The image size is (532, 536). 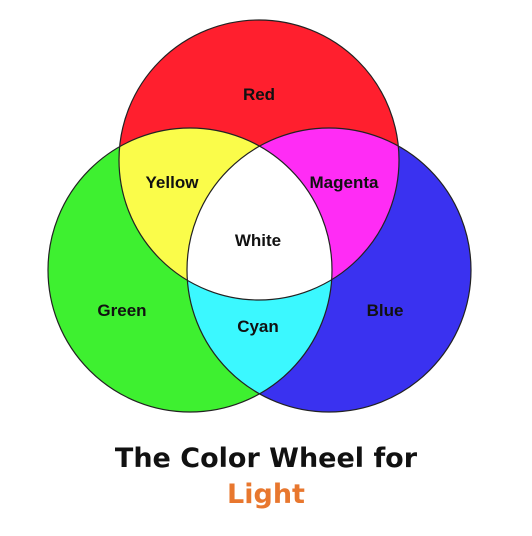 I want to click on label-magenta: Magenta, so click(x=345, y=182).